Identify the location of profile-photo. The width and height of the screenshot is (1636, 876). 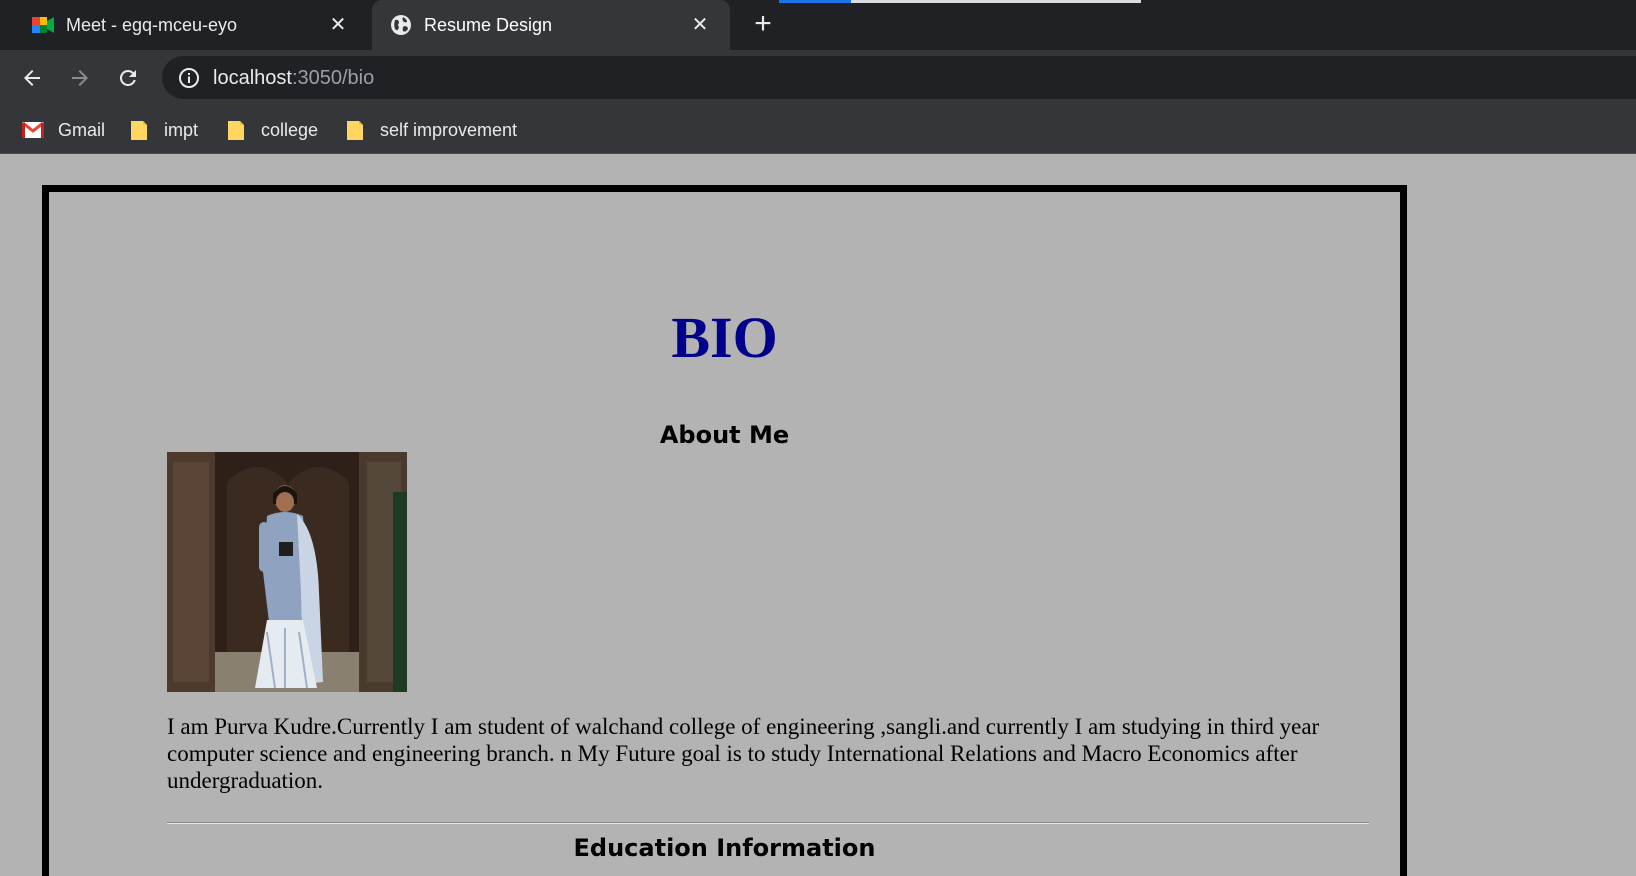
(287, 572).